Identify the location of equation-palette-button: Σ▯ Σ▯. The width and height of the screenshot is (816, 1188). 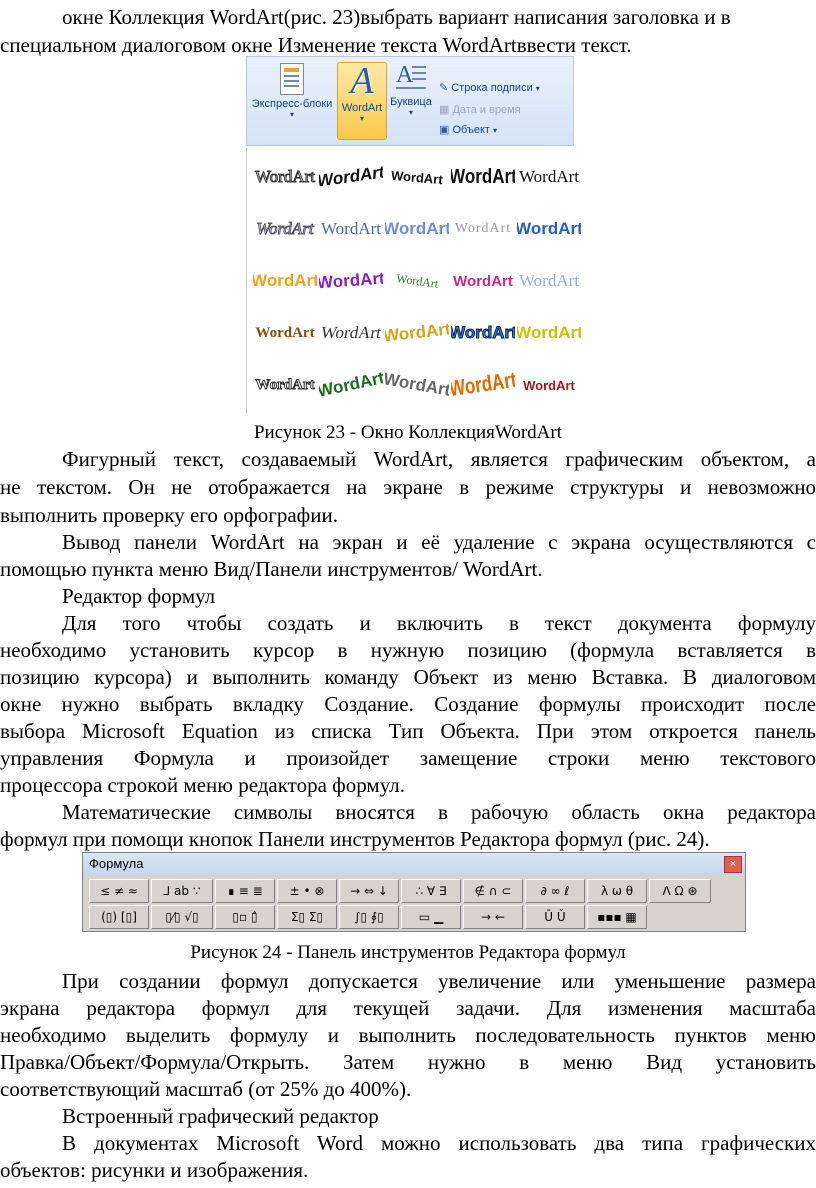
(307, 917).